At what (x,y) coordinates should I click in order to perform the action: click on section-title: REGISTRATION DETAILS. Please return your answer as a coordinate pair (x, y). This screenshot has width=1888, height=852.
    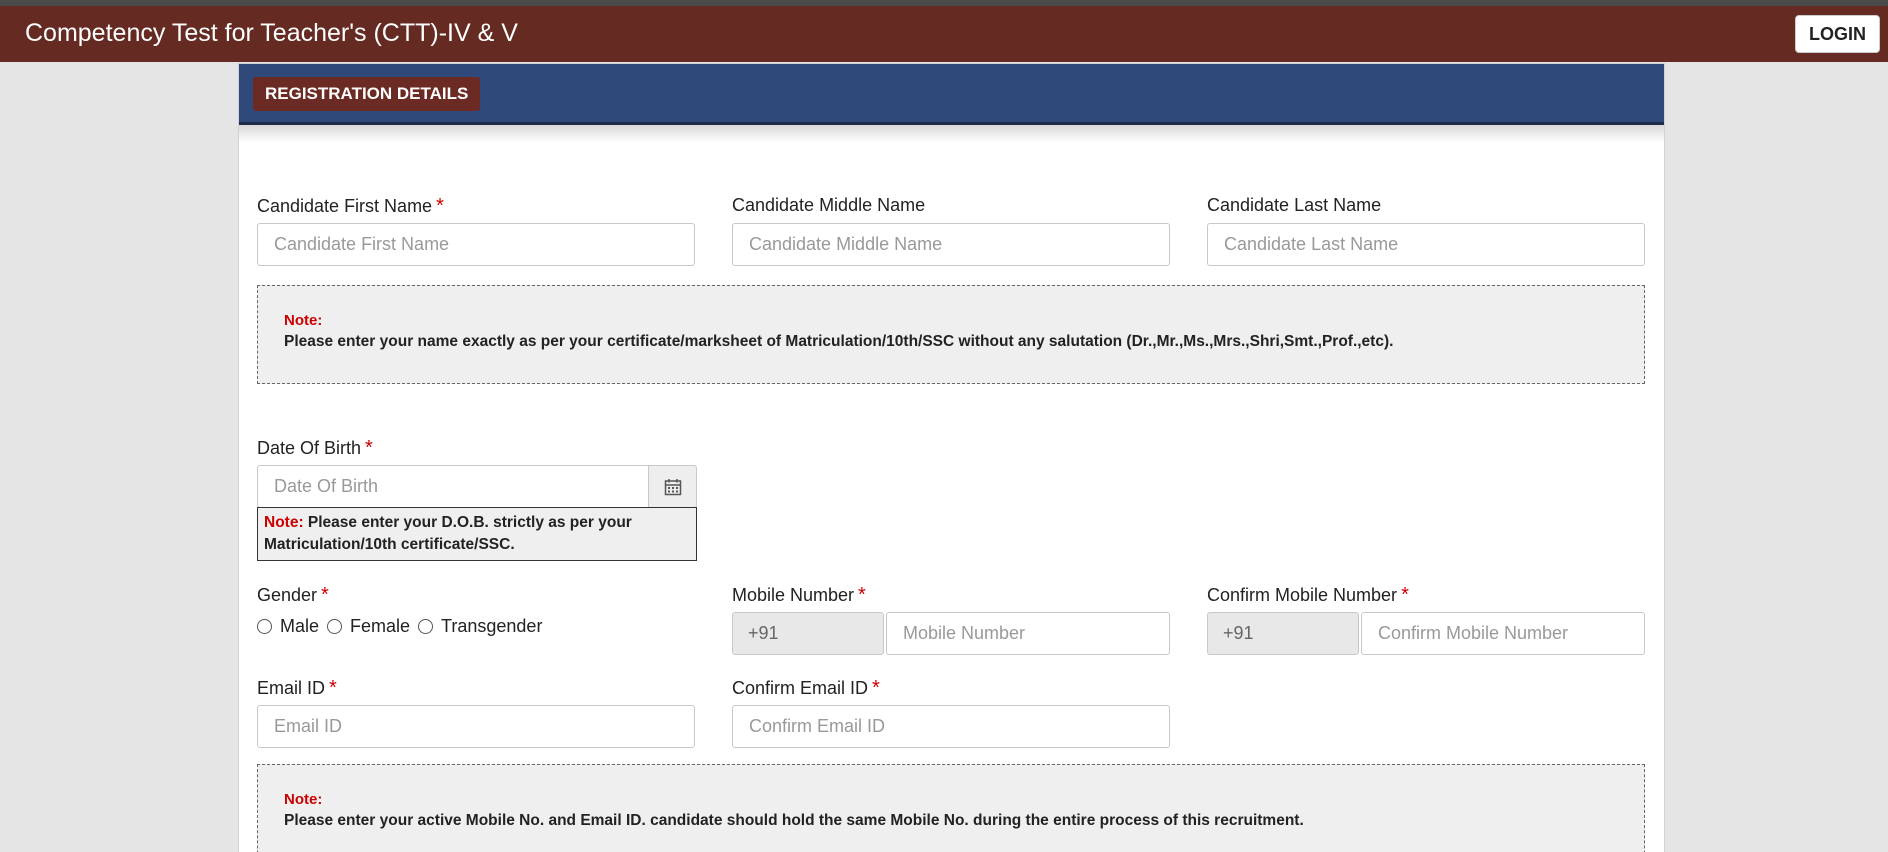
    Looking at the image, I should click on (367, 94).